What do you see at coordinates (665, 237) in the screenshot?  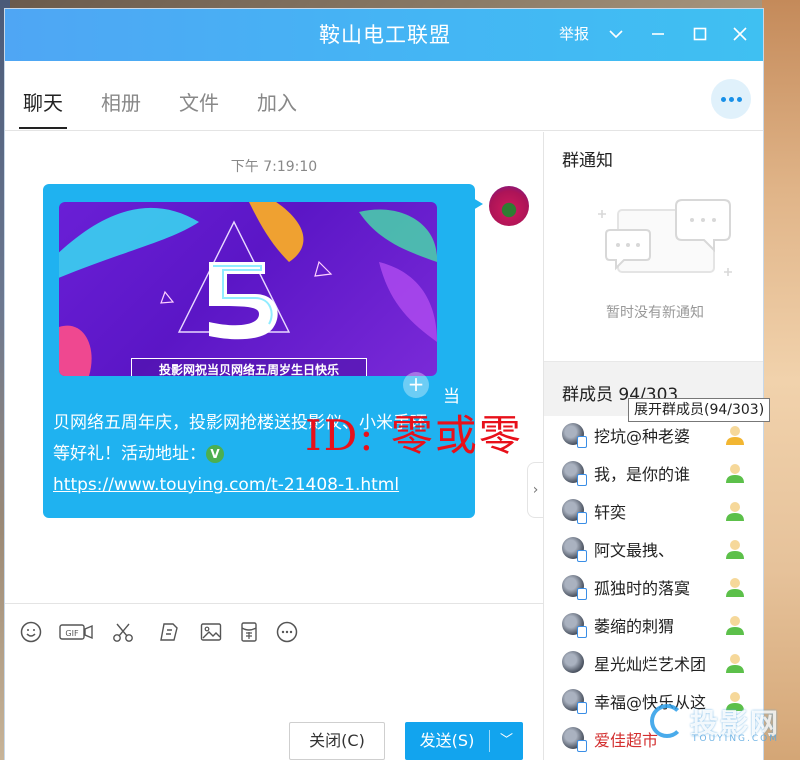 I see `empty-notice-illustration-icon` at bounding box center [665, 237].